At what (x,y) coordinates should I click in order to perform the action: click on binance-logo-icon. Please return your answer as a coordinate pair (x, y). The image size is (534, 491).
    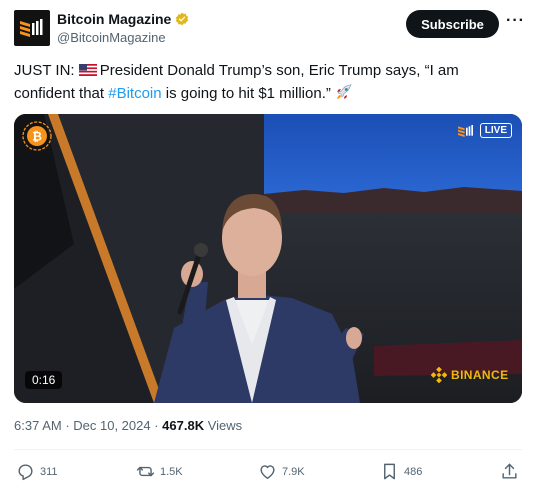
    Looking at the image, I should click on (439, 375).